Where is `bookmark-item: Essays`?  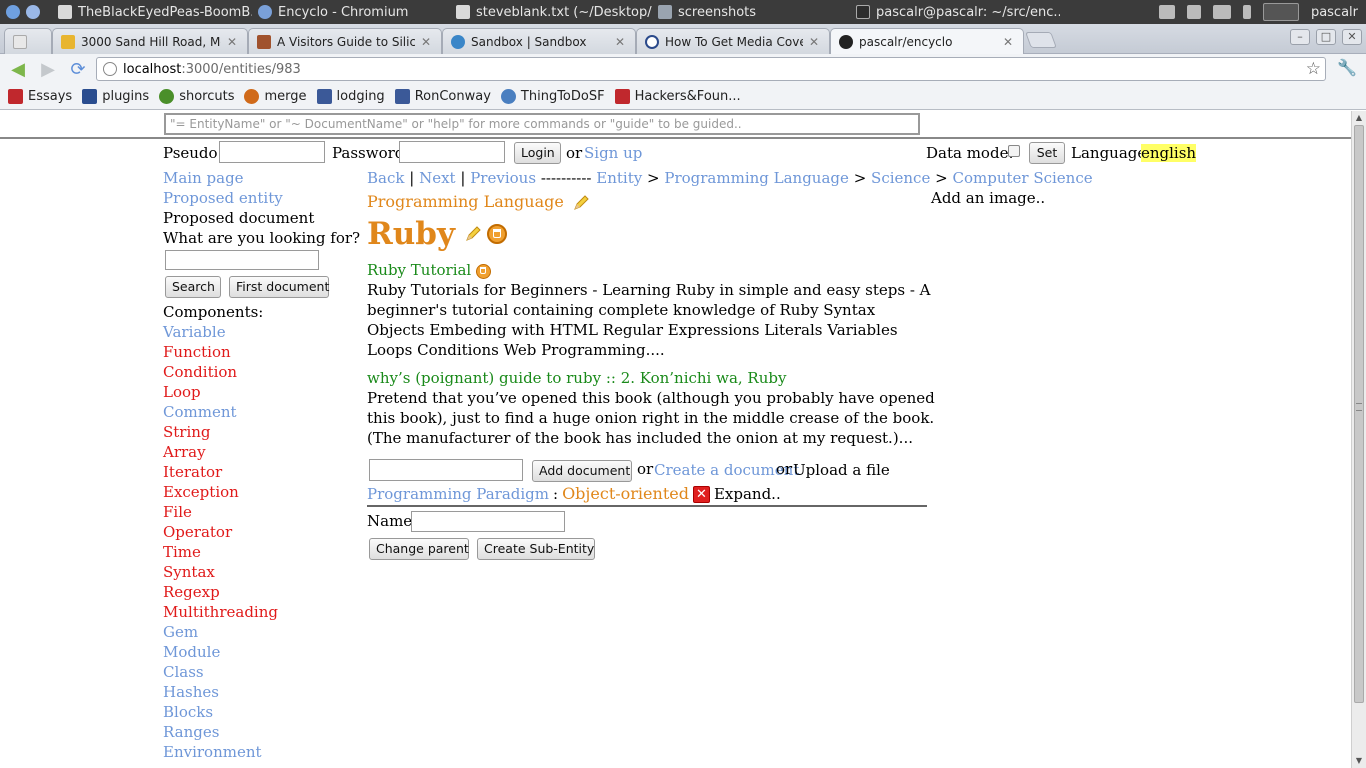 bookmark-item: Essays is located at coordinates (40, 96).